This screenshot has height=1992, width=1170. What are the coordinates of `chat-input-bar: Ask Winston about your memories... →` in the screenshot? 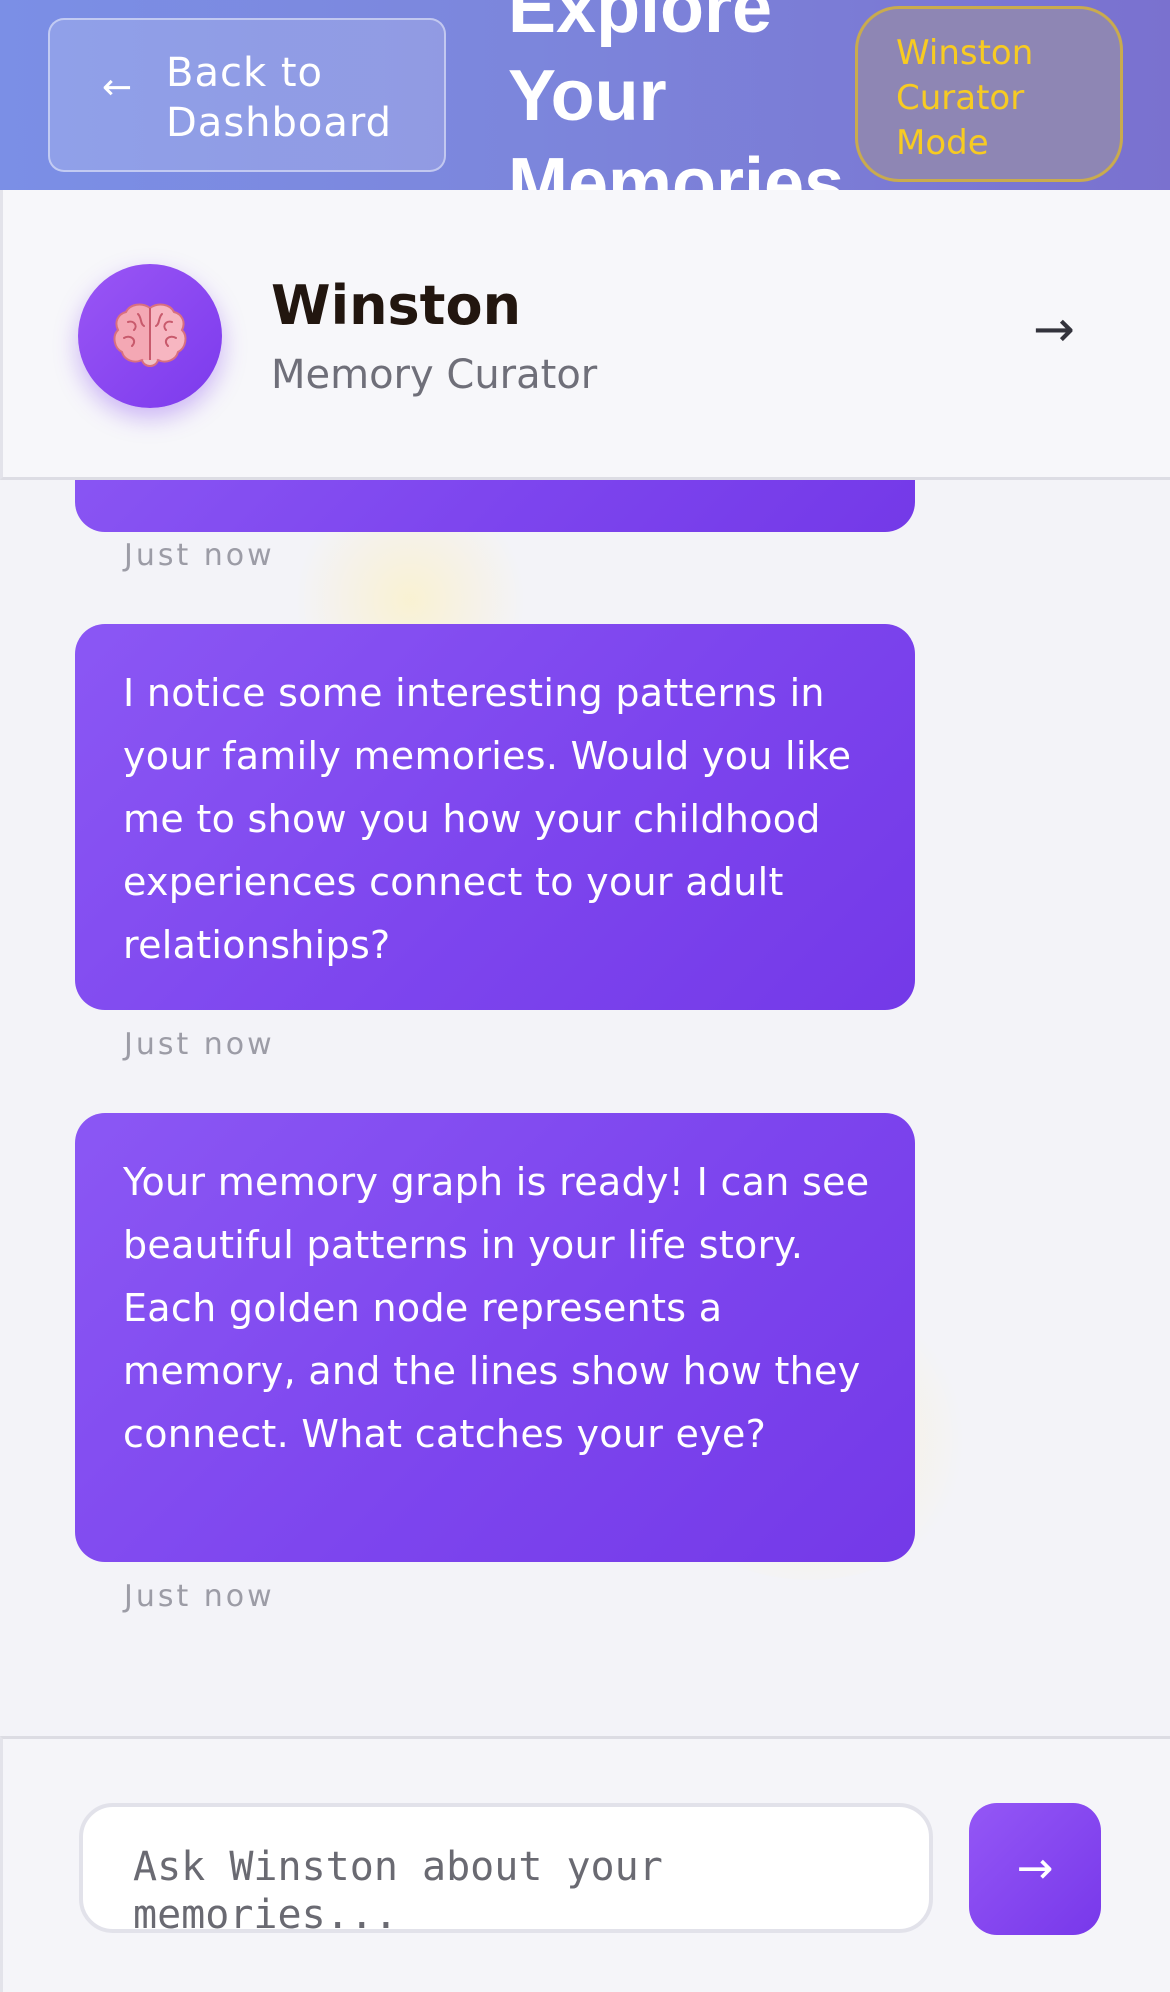 It's located at (585, 1864).